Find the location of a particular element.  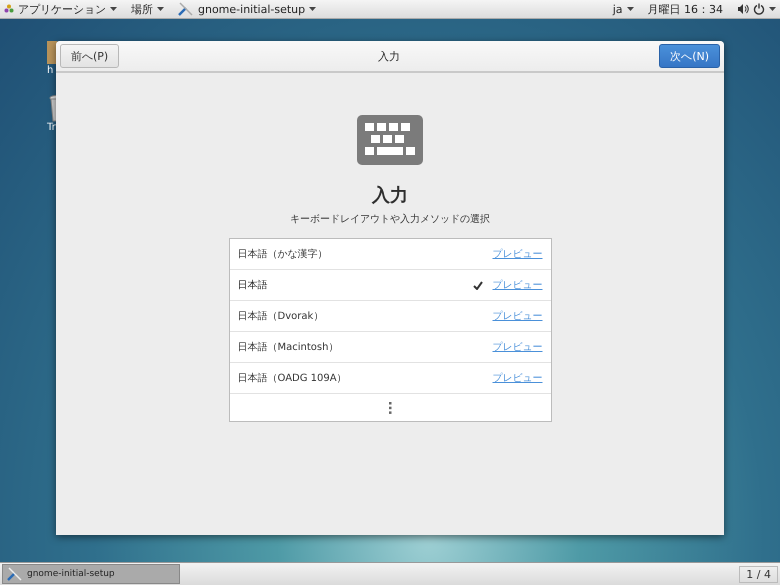

input-method-menu: ja is located at coordinates (623, 9).